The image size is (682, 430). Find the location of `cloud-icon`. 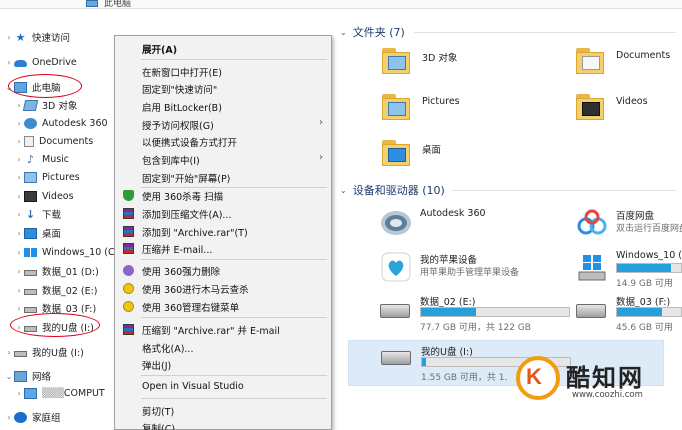

cloud-icon is located at coordinates (20, 63).